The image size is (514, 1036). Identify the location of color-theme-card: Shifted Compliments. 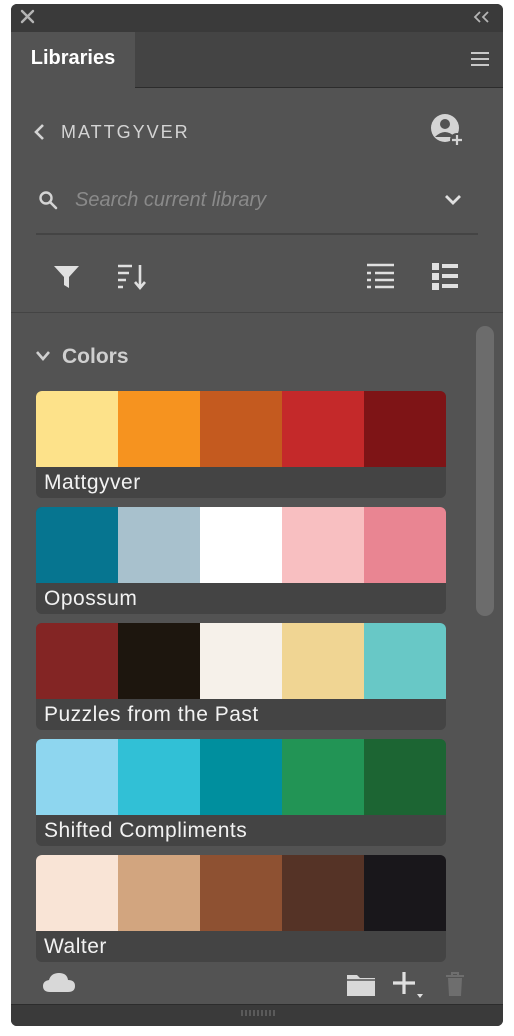
(241, 792).